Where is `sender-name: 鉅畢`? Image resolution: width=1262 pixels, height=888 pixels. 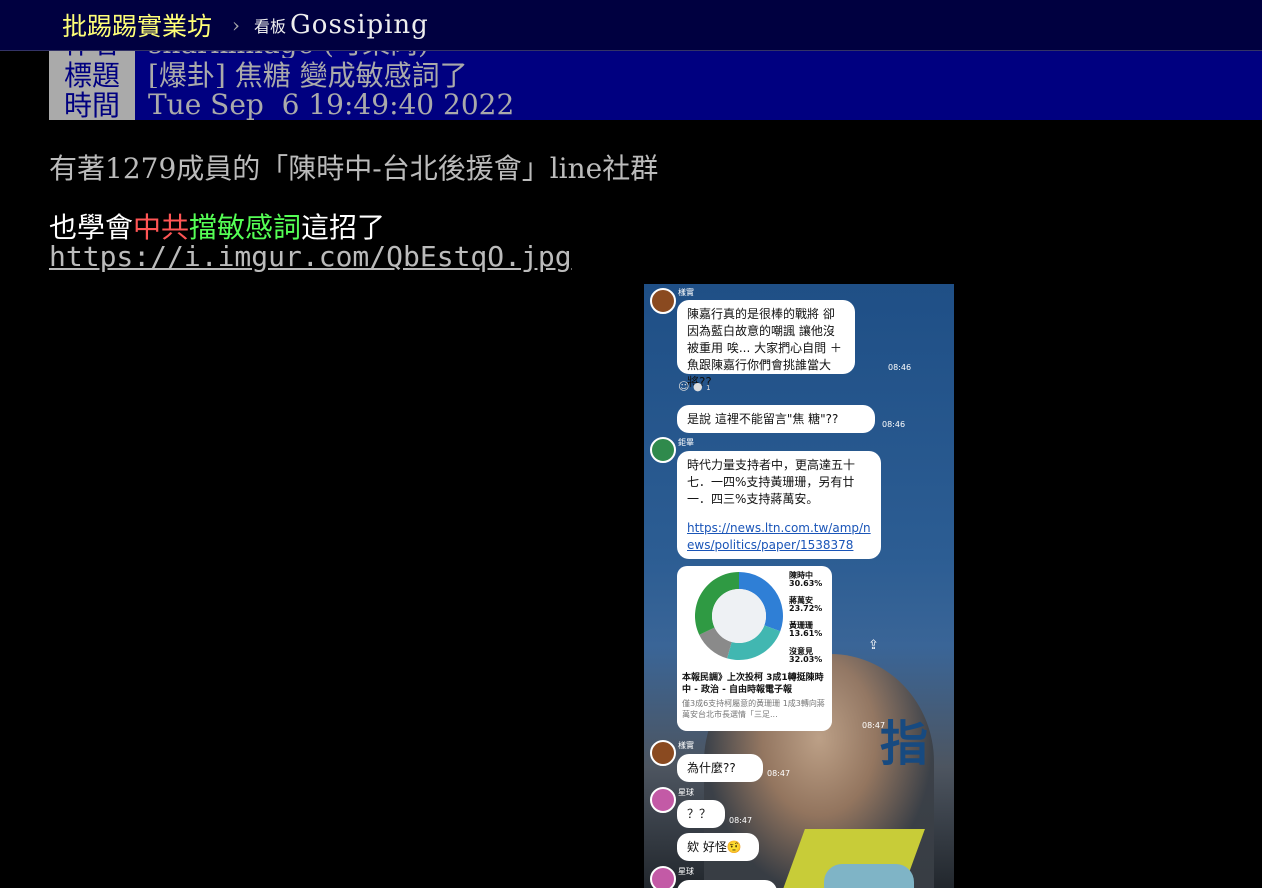
sender-name: 鉅畢 is located at coordinates (686, 442).